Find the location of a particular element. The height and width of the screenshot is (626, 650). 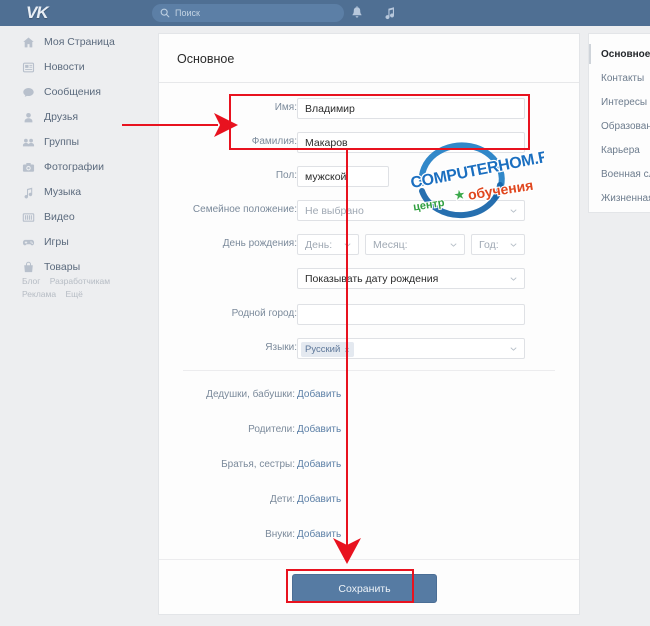

form-row-gender: Пол: мужской is located at coordinates (370, 177).